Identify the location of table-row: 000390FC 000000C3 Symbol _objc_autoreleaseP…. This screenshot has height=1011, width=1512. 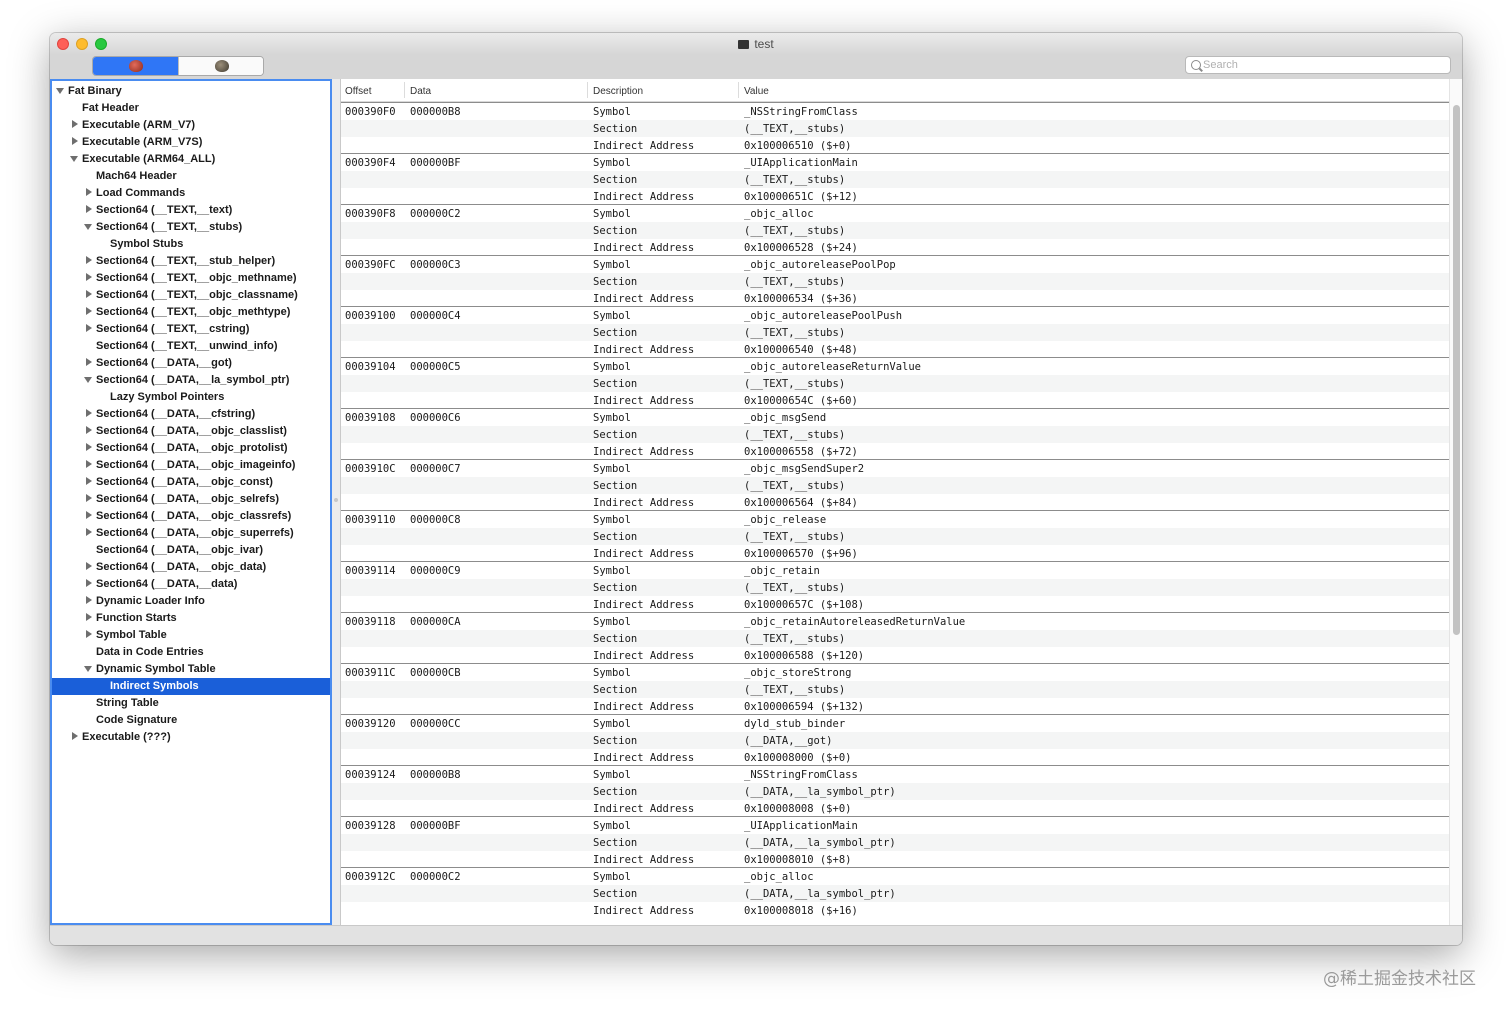
(895, 264).